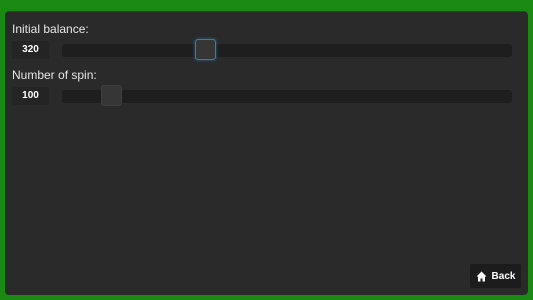 This screenshot has height=300, width=533. Describe the element at coordinates (206, 49) in the screenshot. I see `initial-balance-slider-thumb` at that location.